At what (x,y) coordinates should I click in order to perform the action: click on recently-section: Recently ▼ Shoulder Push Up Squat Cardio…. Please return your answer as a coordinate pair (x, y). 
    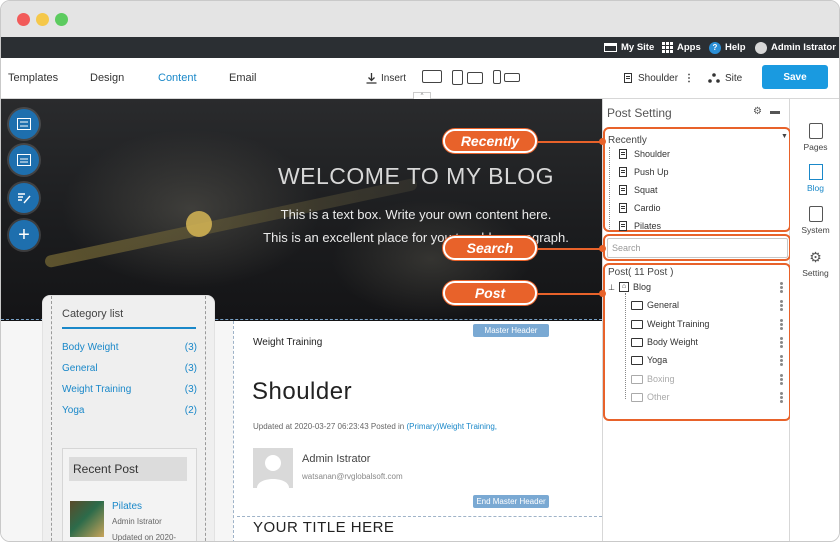
    Looking at the image, I should click on (697, 179).